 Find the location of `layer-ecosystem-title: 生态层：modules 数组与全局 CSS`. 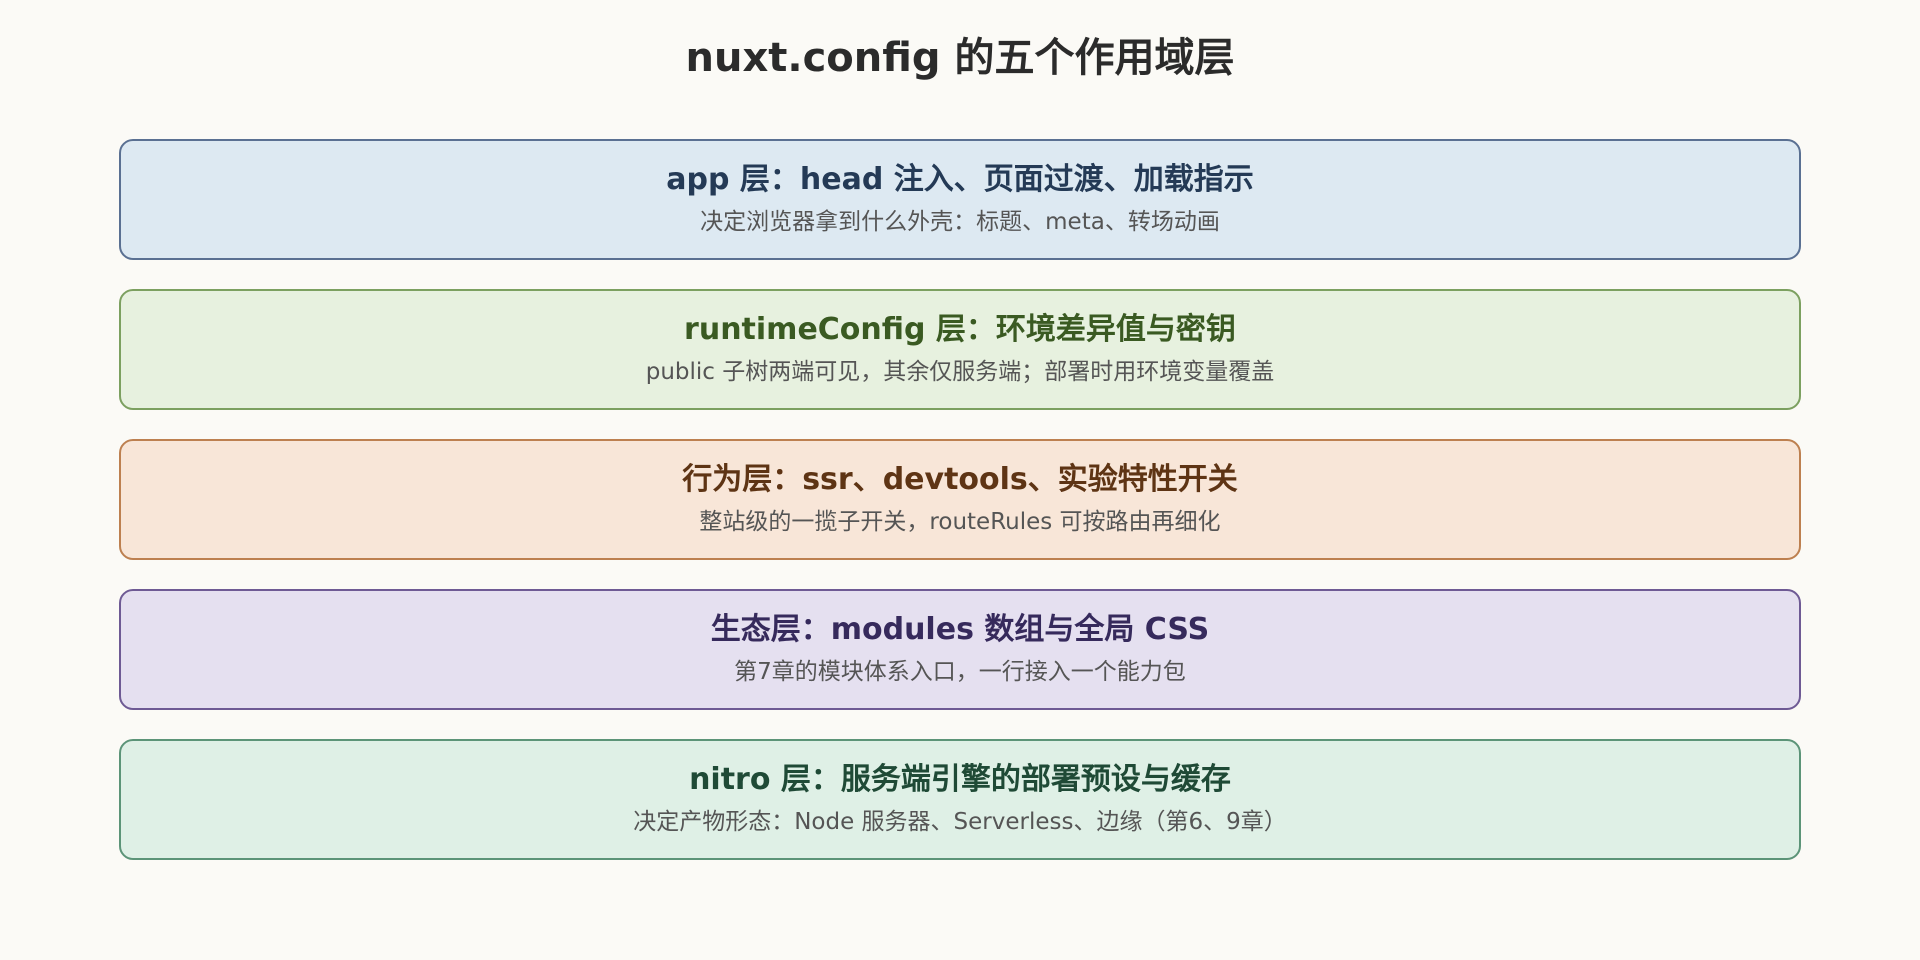

layer-ecosystem-title: 生态层：modules 数组与全局 CSS is located at coordinates (960, 629).